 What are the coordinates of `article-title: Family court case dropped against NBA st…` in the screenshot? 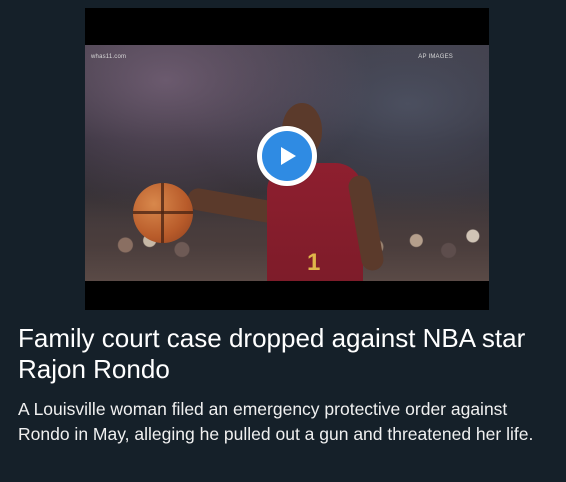 It's located at (286, 354).